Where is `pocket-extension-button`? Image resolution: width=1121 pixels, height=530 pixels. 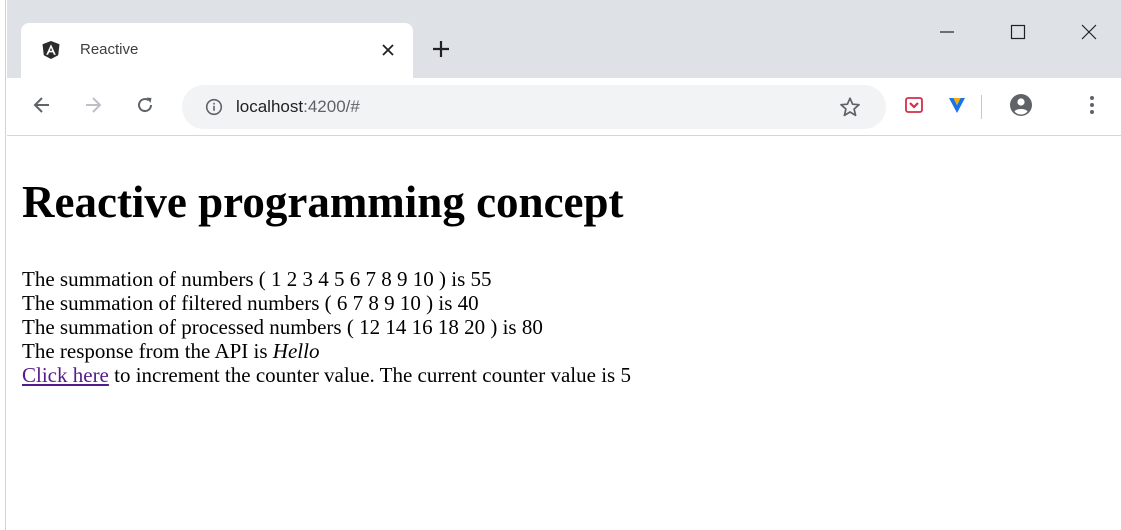 pocket-extension-button is located at coordinates (914, 107).